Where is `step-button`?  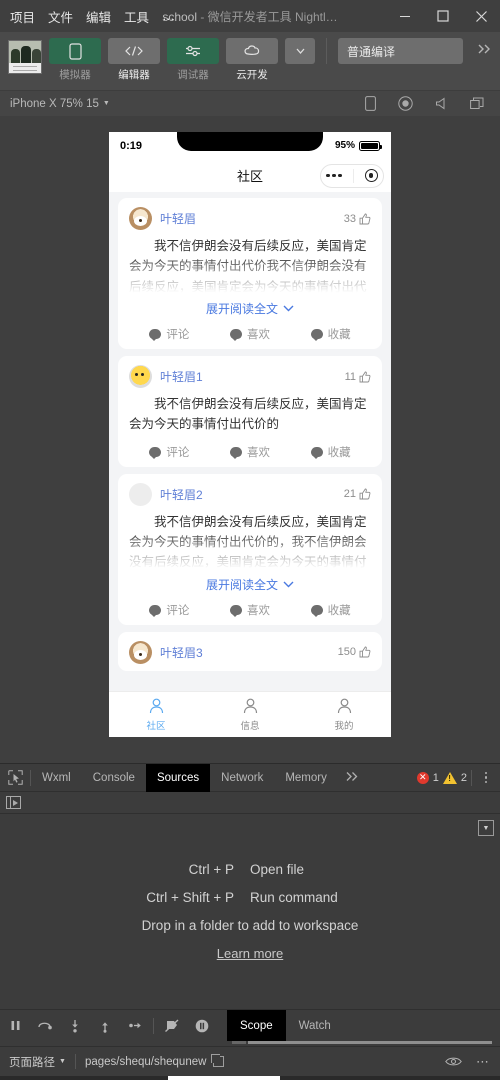
step-button is located at coordinates (135, 1026).